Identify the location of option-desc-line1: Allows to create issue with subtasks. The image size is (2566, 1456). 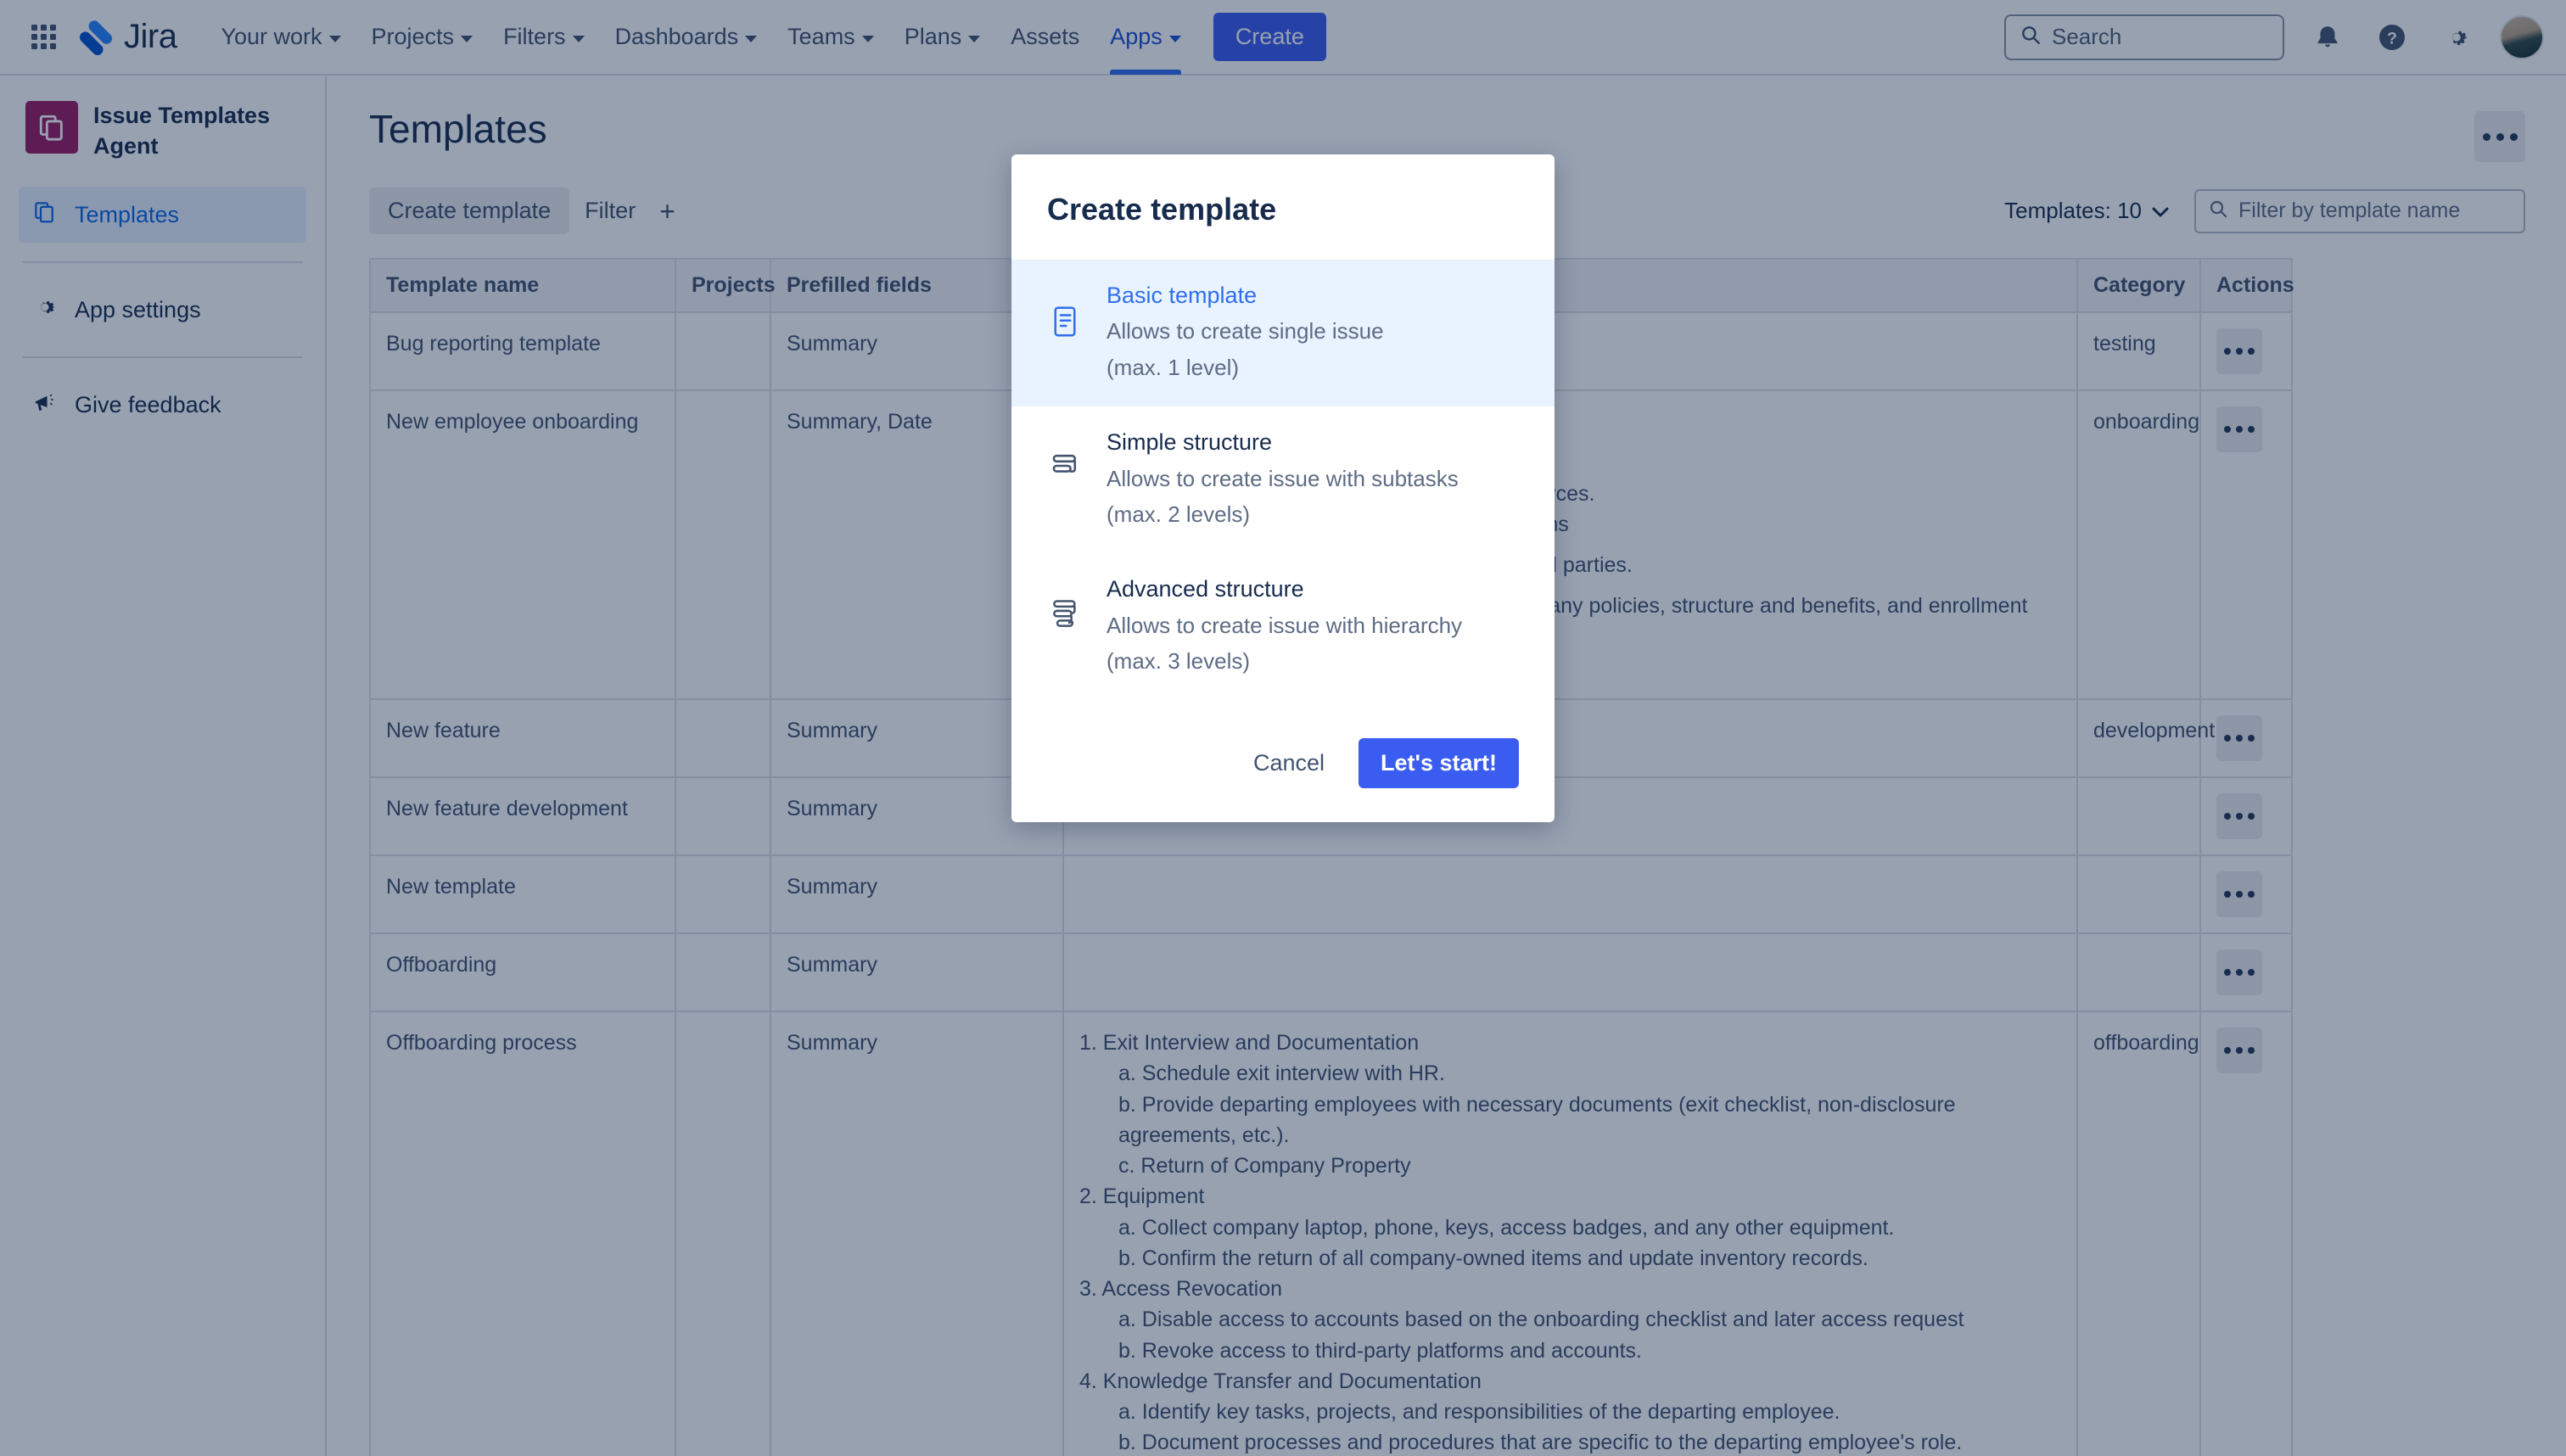
(1283, 478).